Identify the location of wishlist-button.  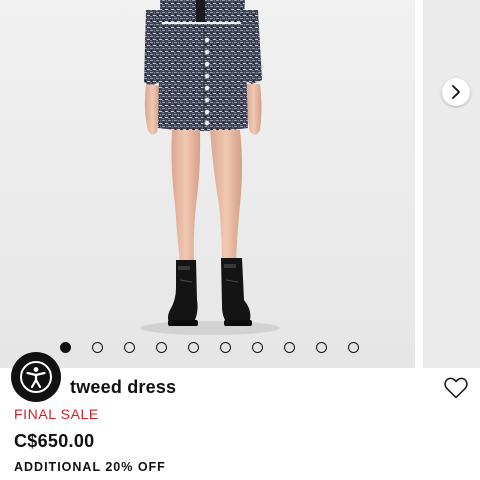
(456, 388).